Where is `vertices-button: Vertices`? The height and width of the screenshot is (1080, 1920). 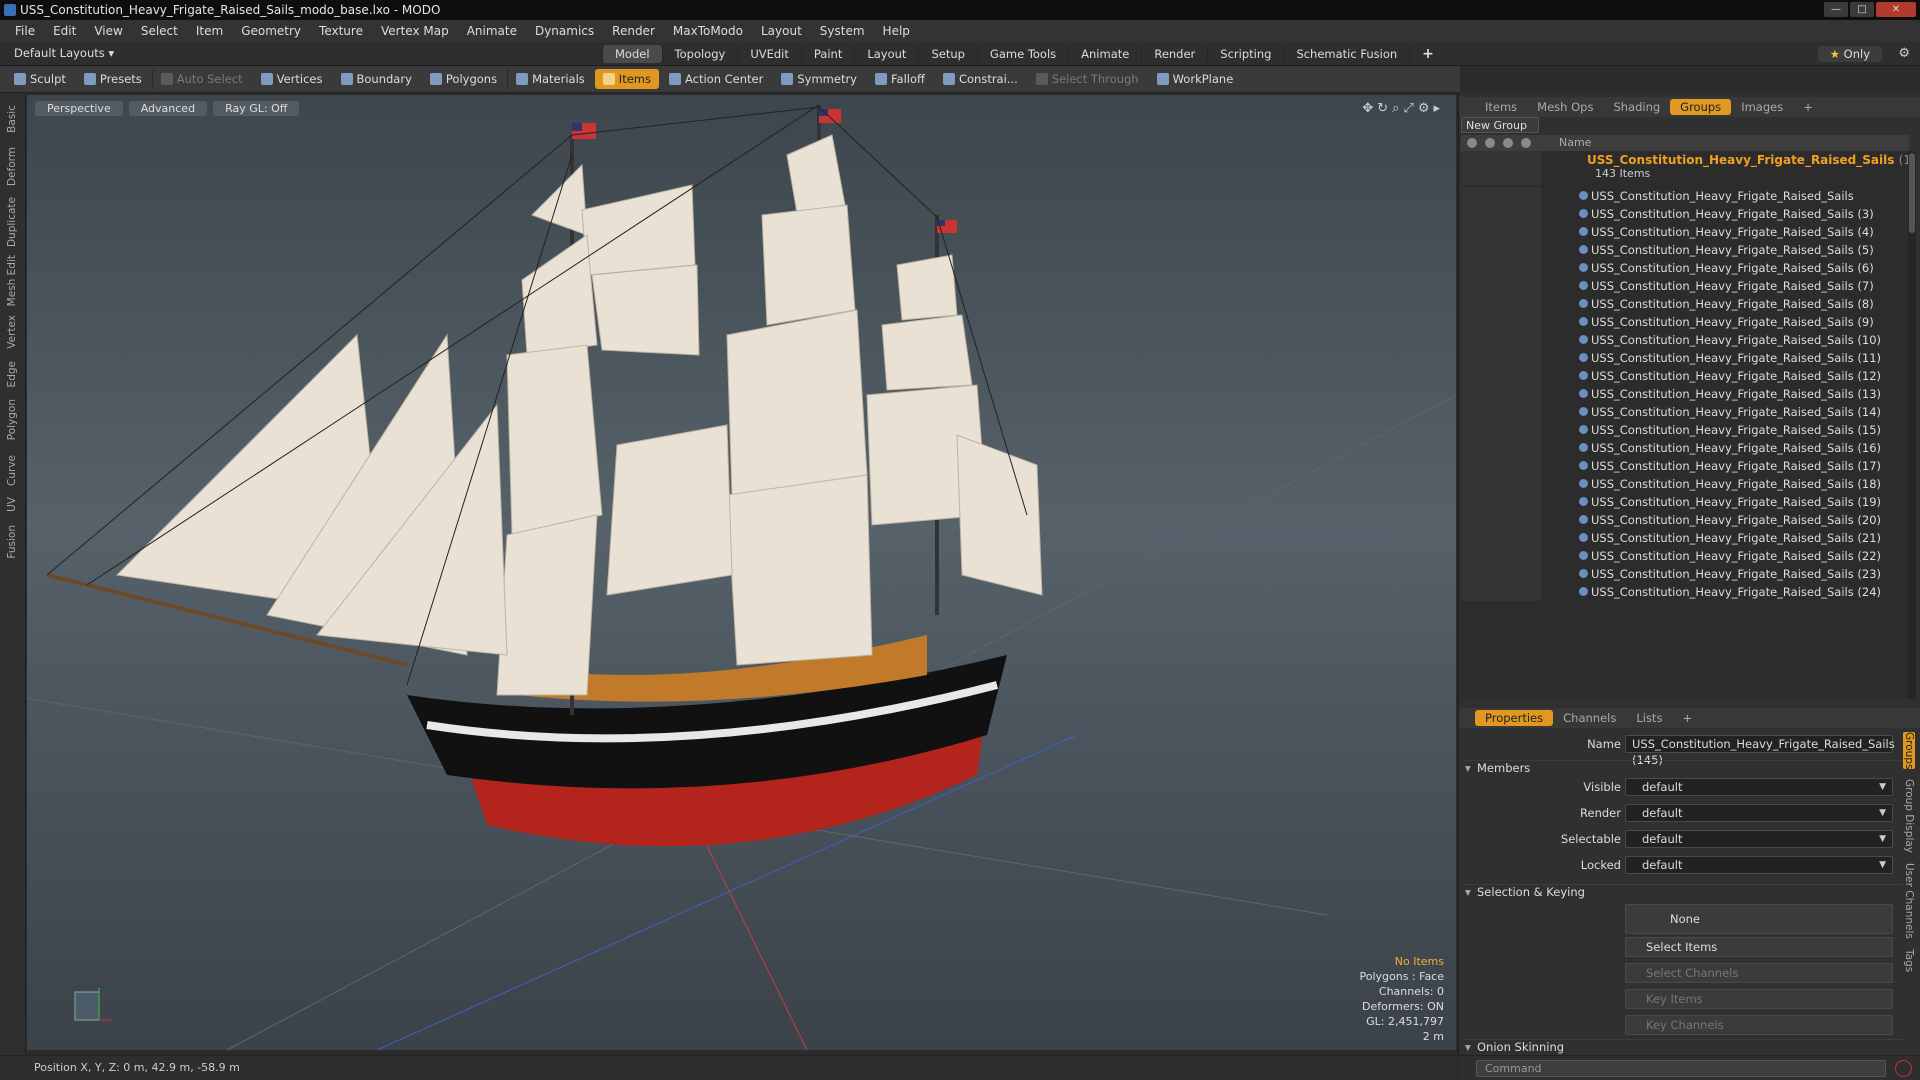
vertices-button: Vertices is located at coordinates (292, 79).